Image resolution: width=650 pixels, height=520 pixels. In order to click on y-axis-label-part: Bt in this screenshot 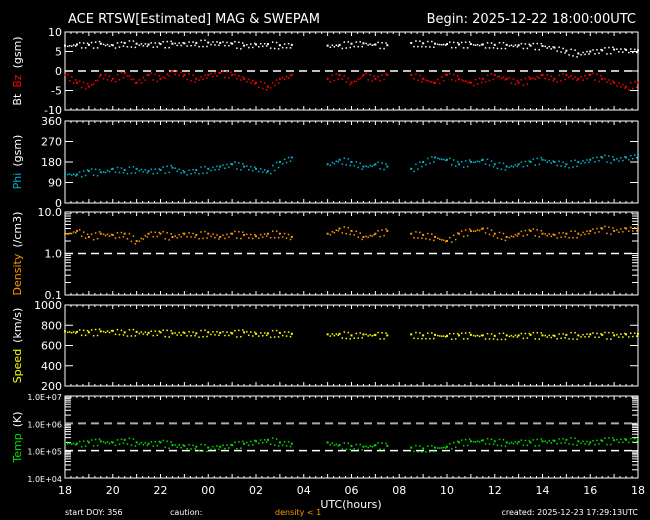, I will do `click(17, 99)`.